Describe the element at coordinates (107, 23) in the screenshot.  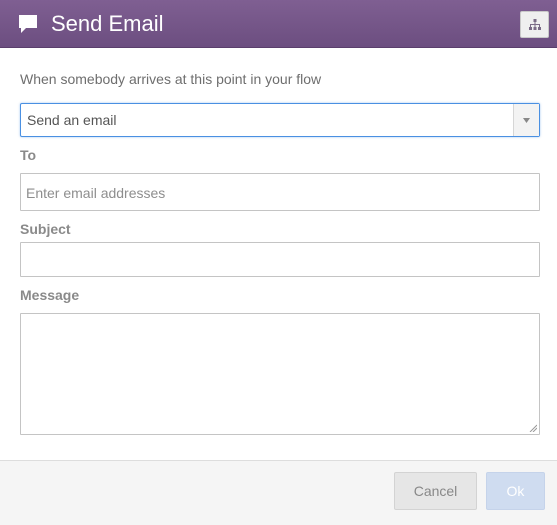
I see `dialog-title: Send Email` at that location.